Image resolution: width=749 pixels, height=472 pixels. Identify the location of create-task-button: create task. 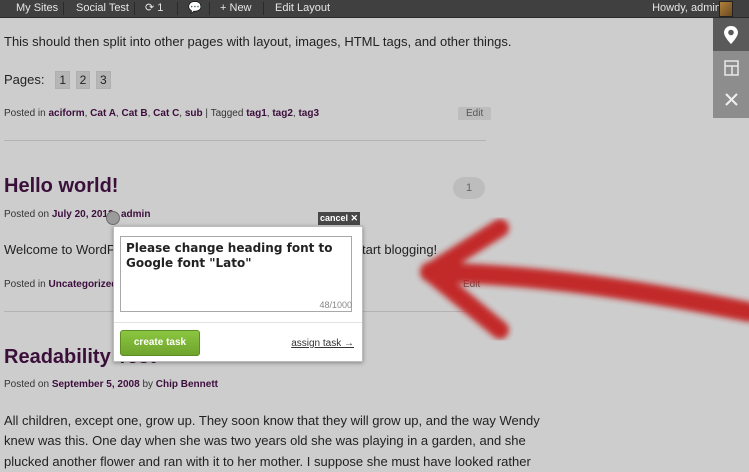
(160, 343).